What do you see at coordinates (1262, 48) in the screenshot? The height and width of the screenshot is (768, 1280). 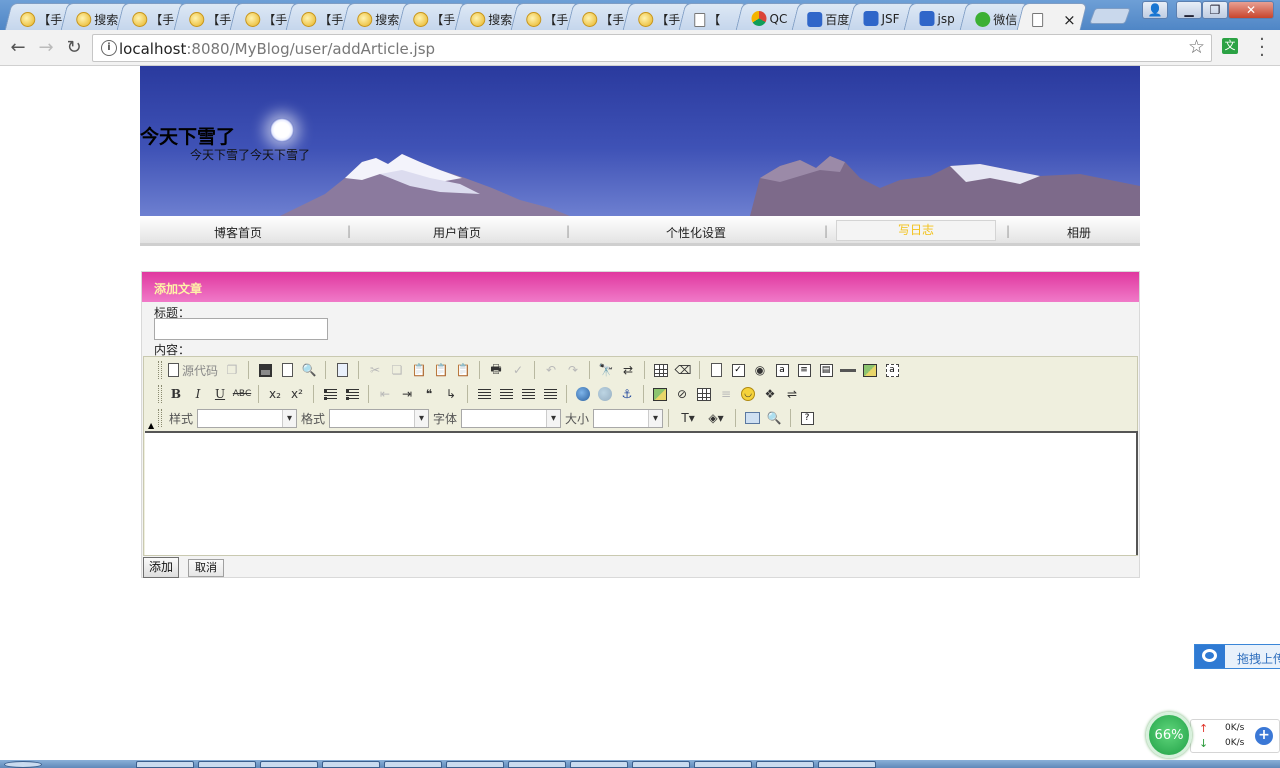 I see `browser-menu-icon: · · ·` at bounding box center [1262, 48].